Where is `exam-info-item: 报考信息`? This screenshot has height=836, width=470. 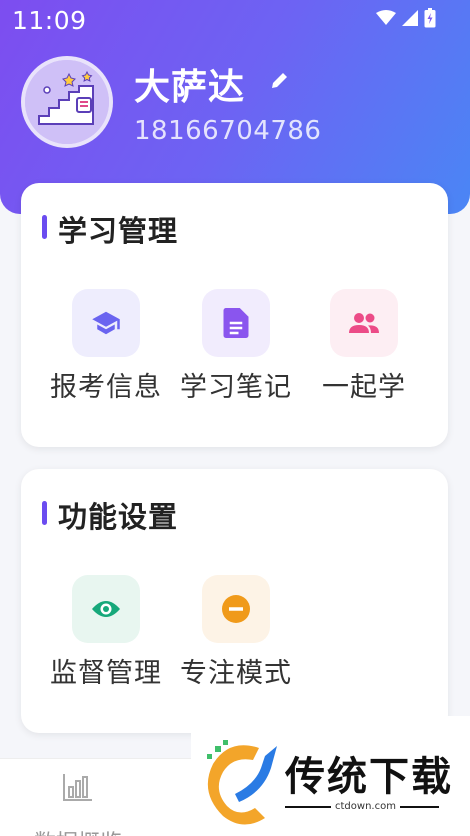 exam-info-item: 报考信息 is located at coordinates (106, 352).